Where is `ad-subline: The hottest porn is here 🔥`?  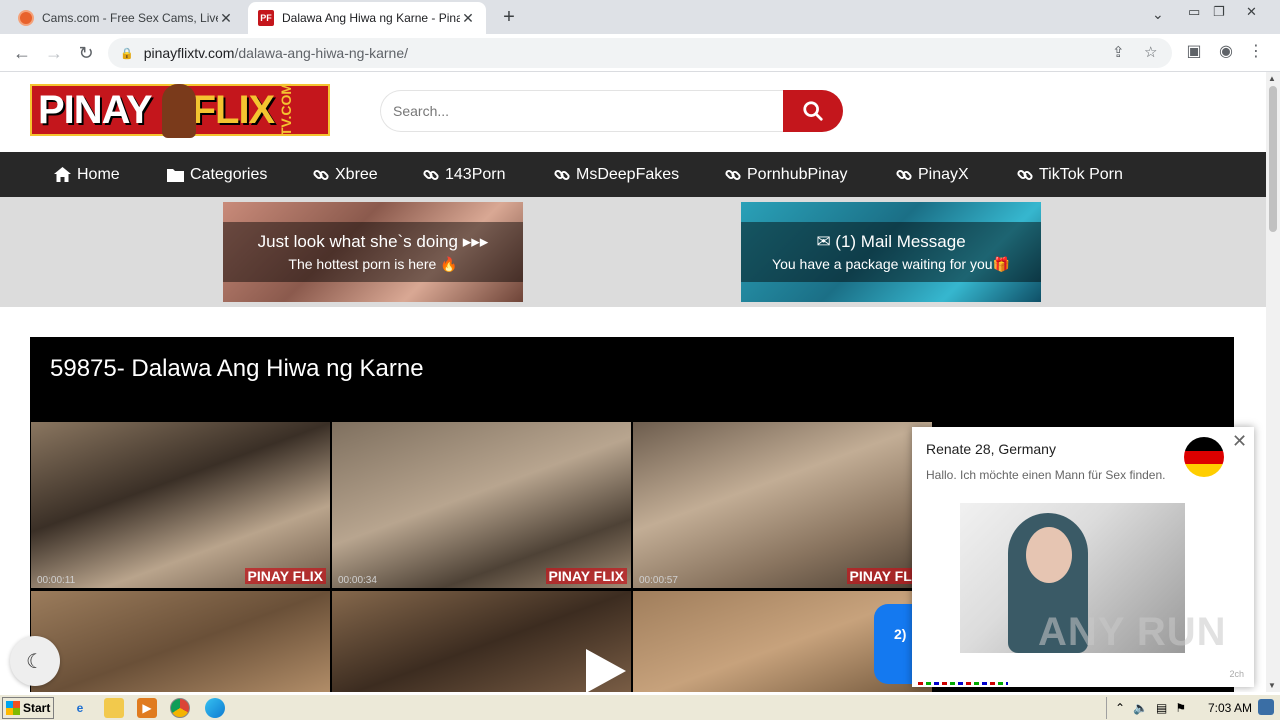 ad-subline: The hottest porn is here 🔥 is located at coordinates (373, 264).